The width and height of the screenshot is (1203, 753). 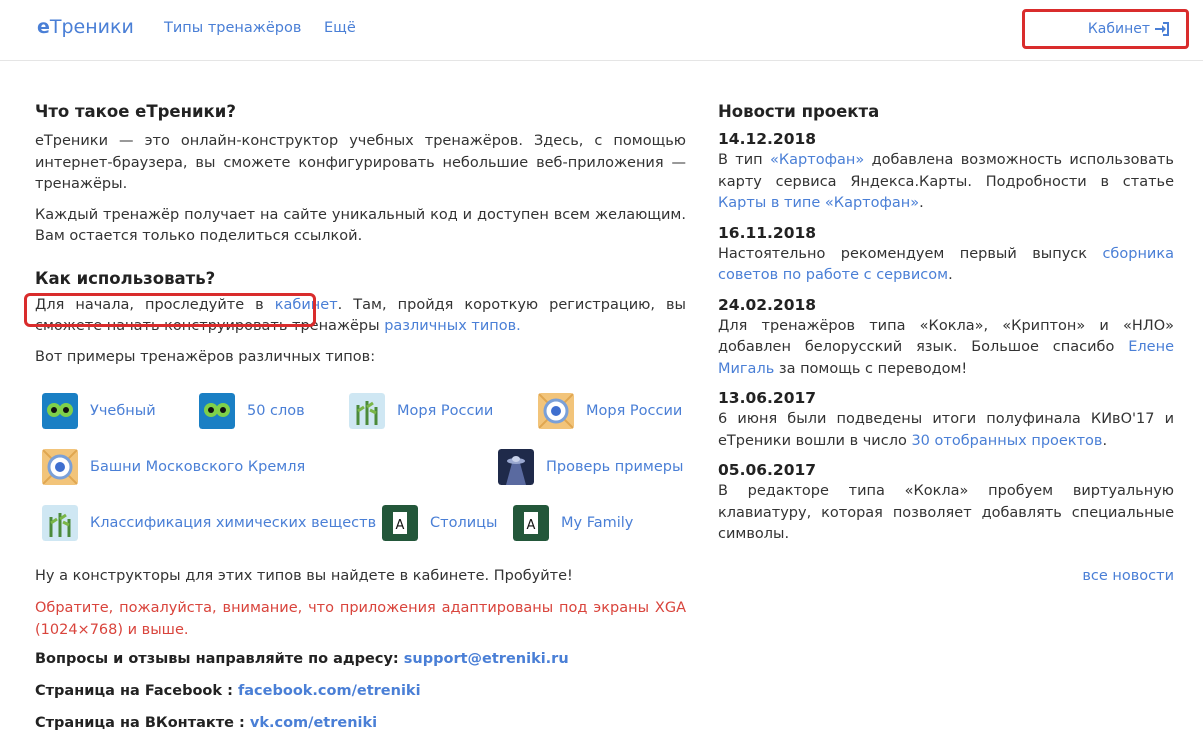 I want to click on how-heading: Как использовать?, so click(x=125, y=278).